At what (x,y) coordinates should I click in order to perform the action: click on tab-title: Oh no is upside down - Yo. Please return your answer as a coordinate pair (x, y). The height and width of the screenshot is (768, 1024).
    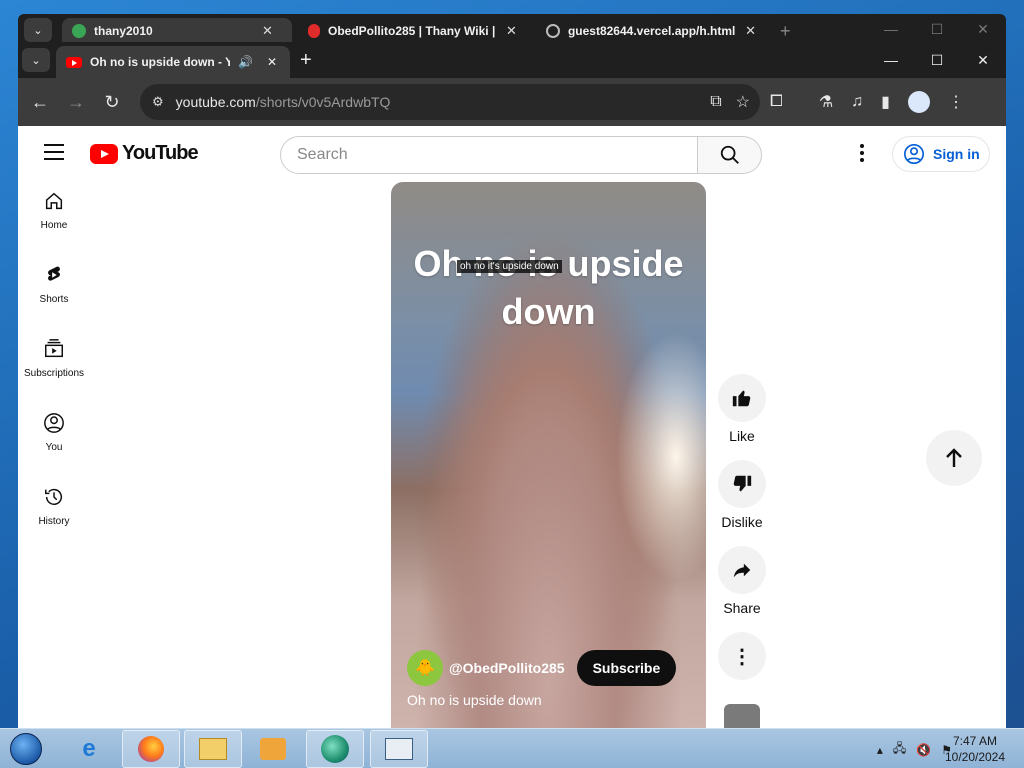
    Looking at the image, I should click on (160, 62).